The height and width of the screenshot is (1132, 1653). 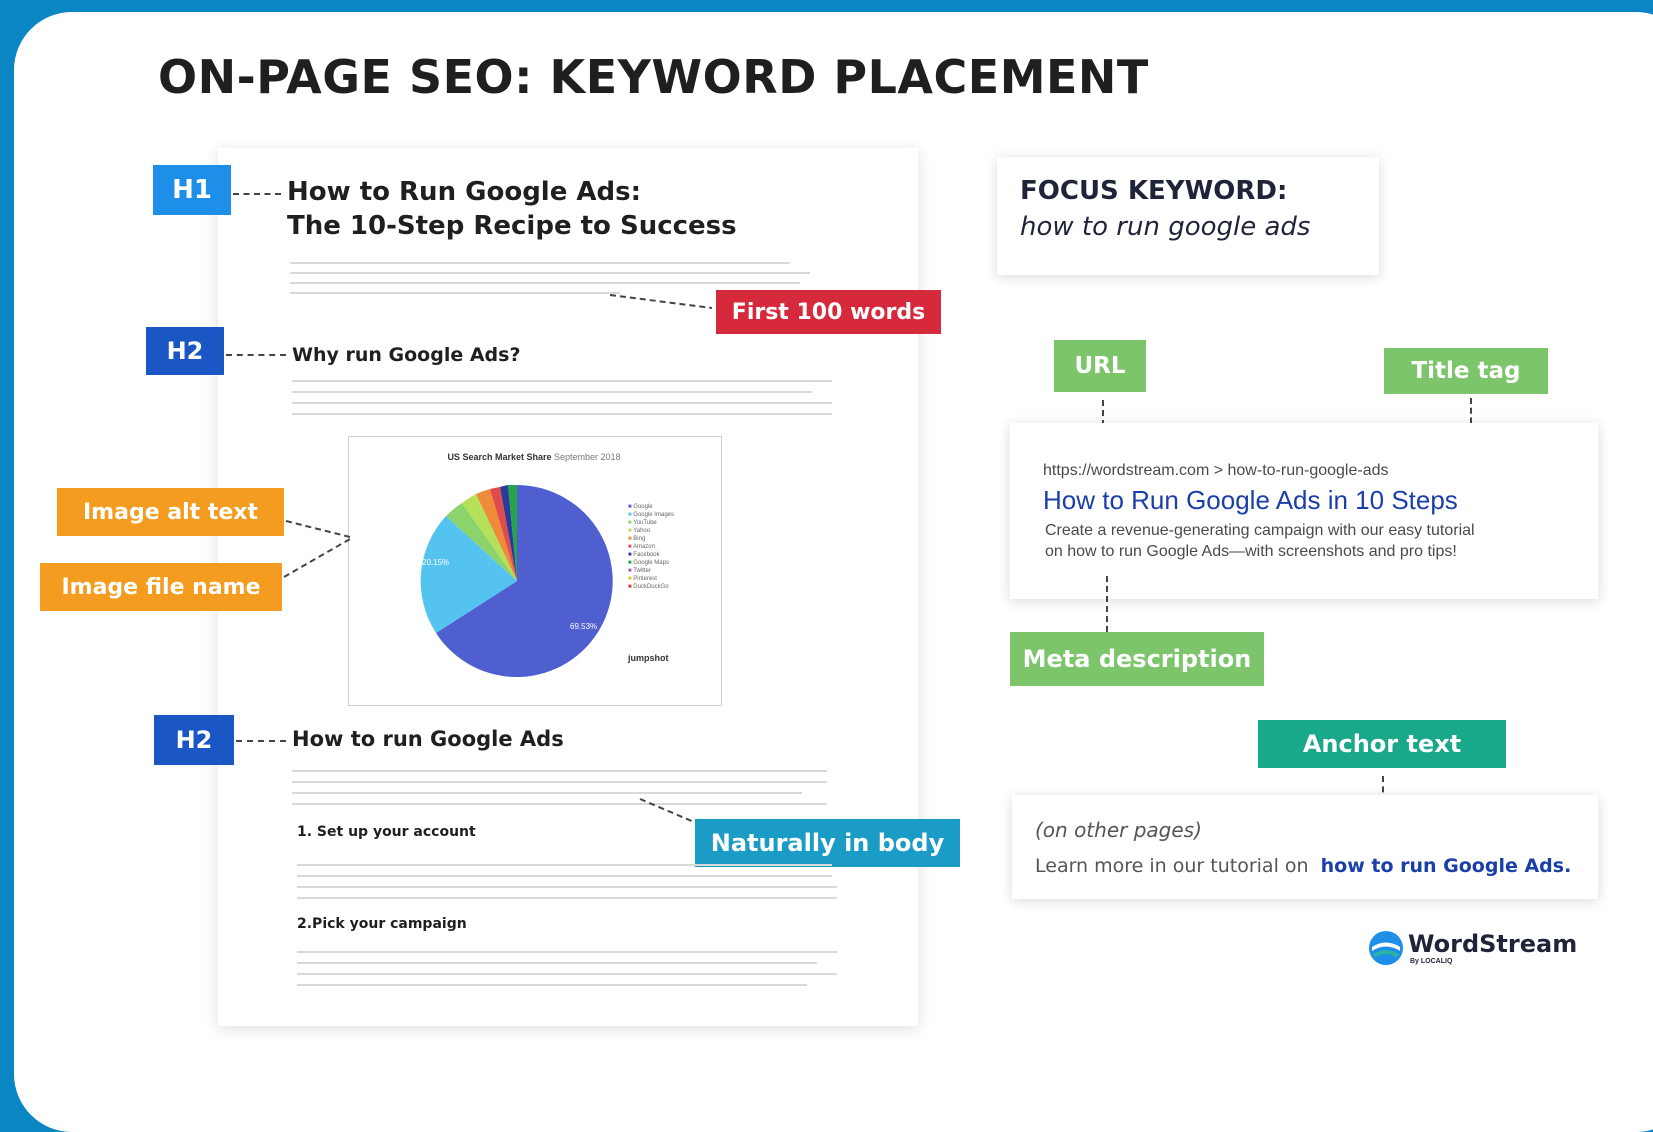 What do you see at coordinates (1446, 866) in the screenshot?
I see `anchor-link: how to run Google Ads.` at bounding box center [1446, 866].